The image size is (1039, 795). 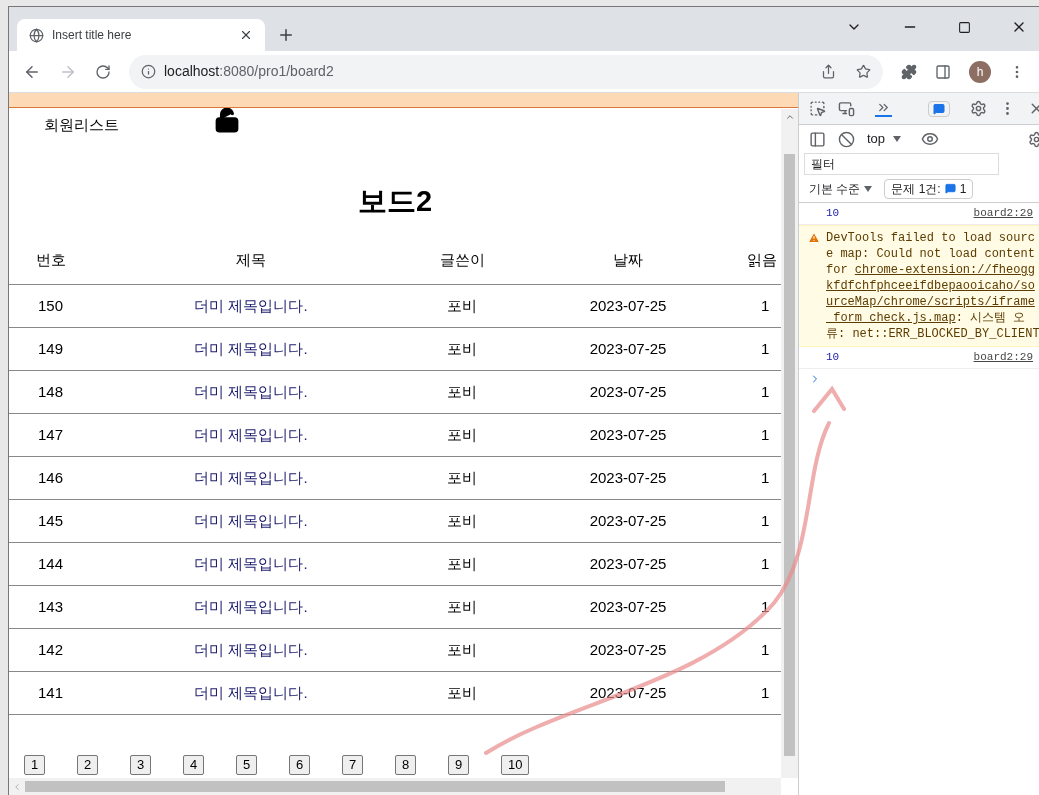 What do you see at coordinates (51, 305) in the screenshot?
I see `table-cell-text: 150` at bounding box center [51, 305].